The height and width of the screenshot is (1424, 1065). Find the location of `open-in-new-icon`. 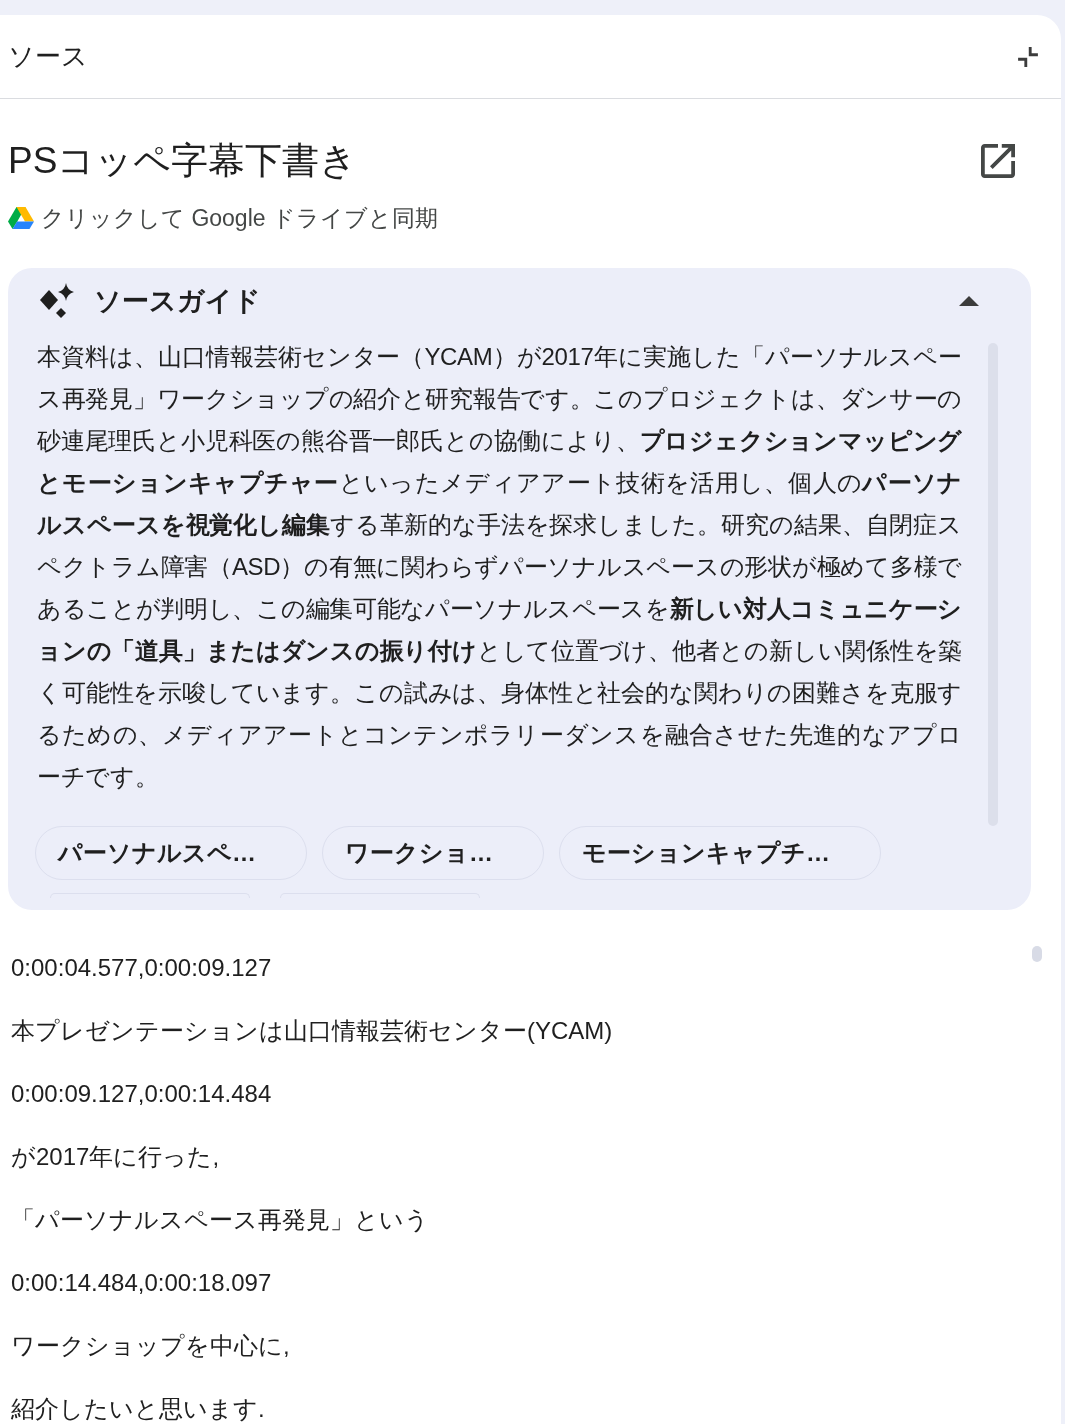

open-in-new-icon is located at coordinates (998, 161).